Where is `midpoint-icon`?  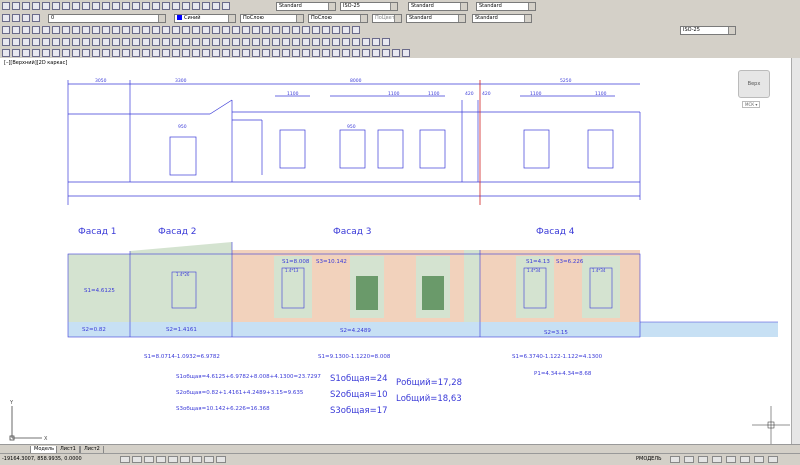 midpoint-icon is located at coordinates (36, 42).